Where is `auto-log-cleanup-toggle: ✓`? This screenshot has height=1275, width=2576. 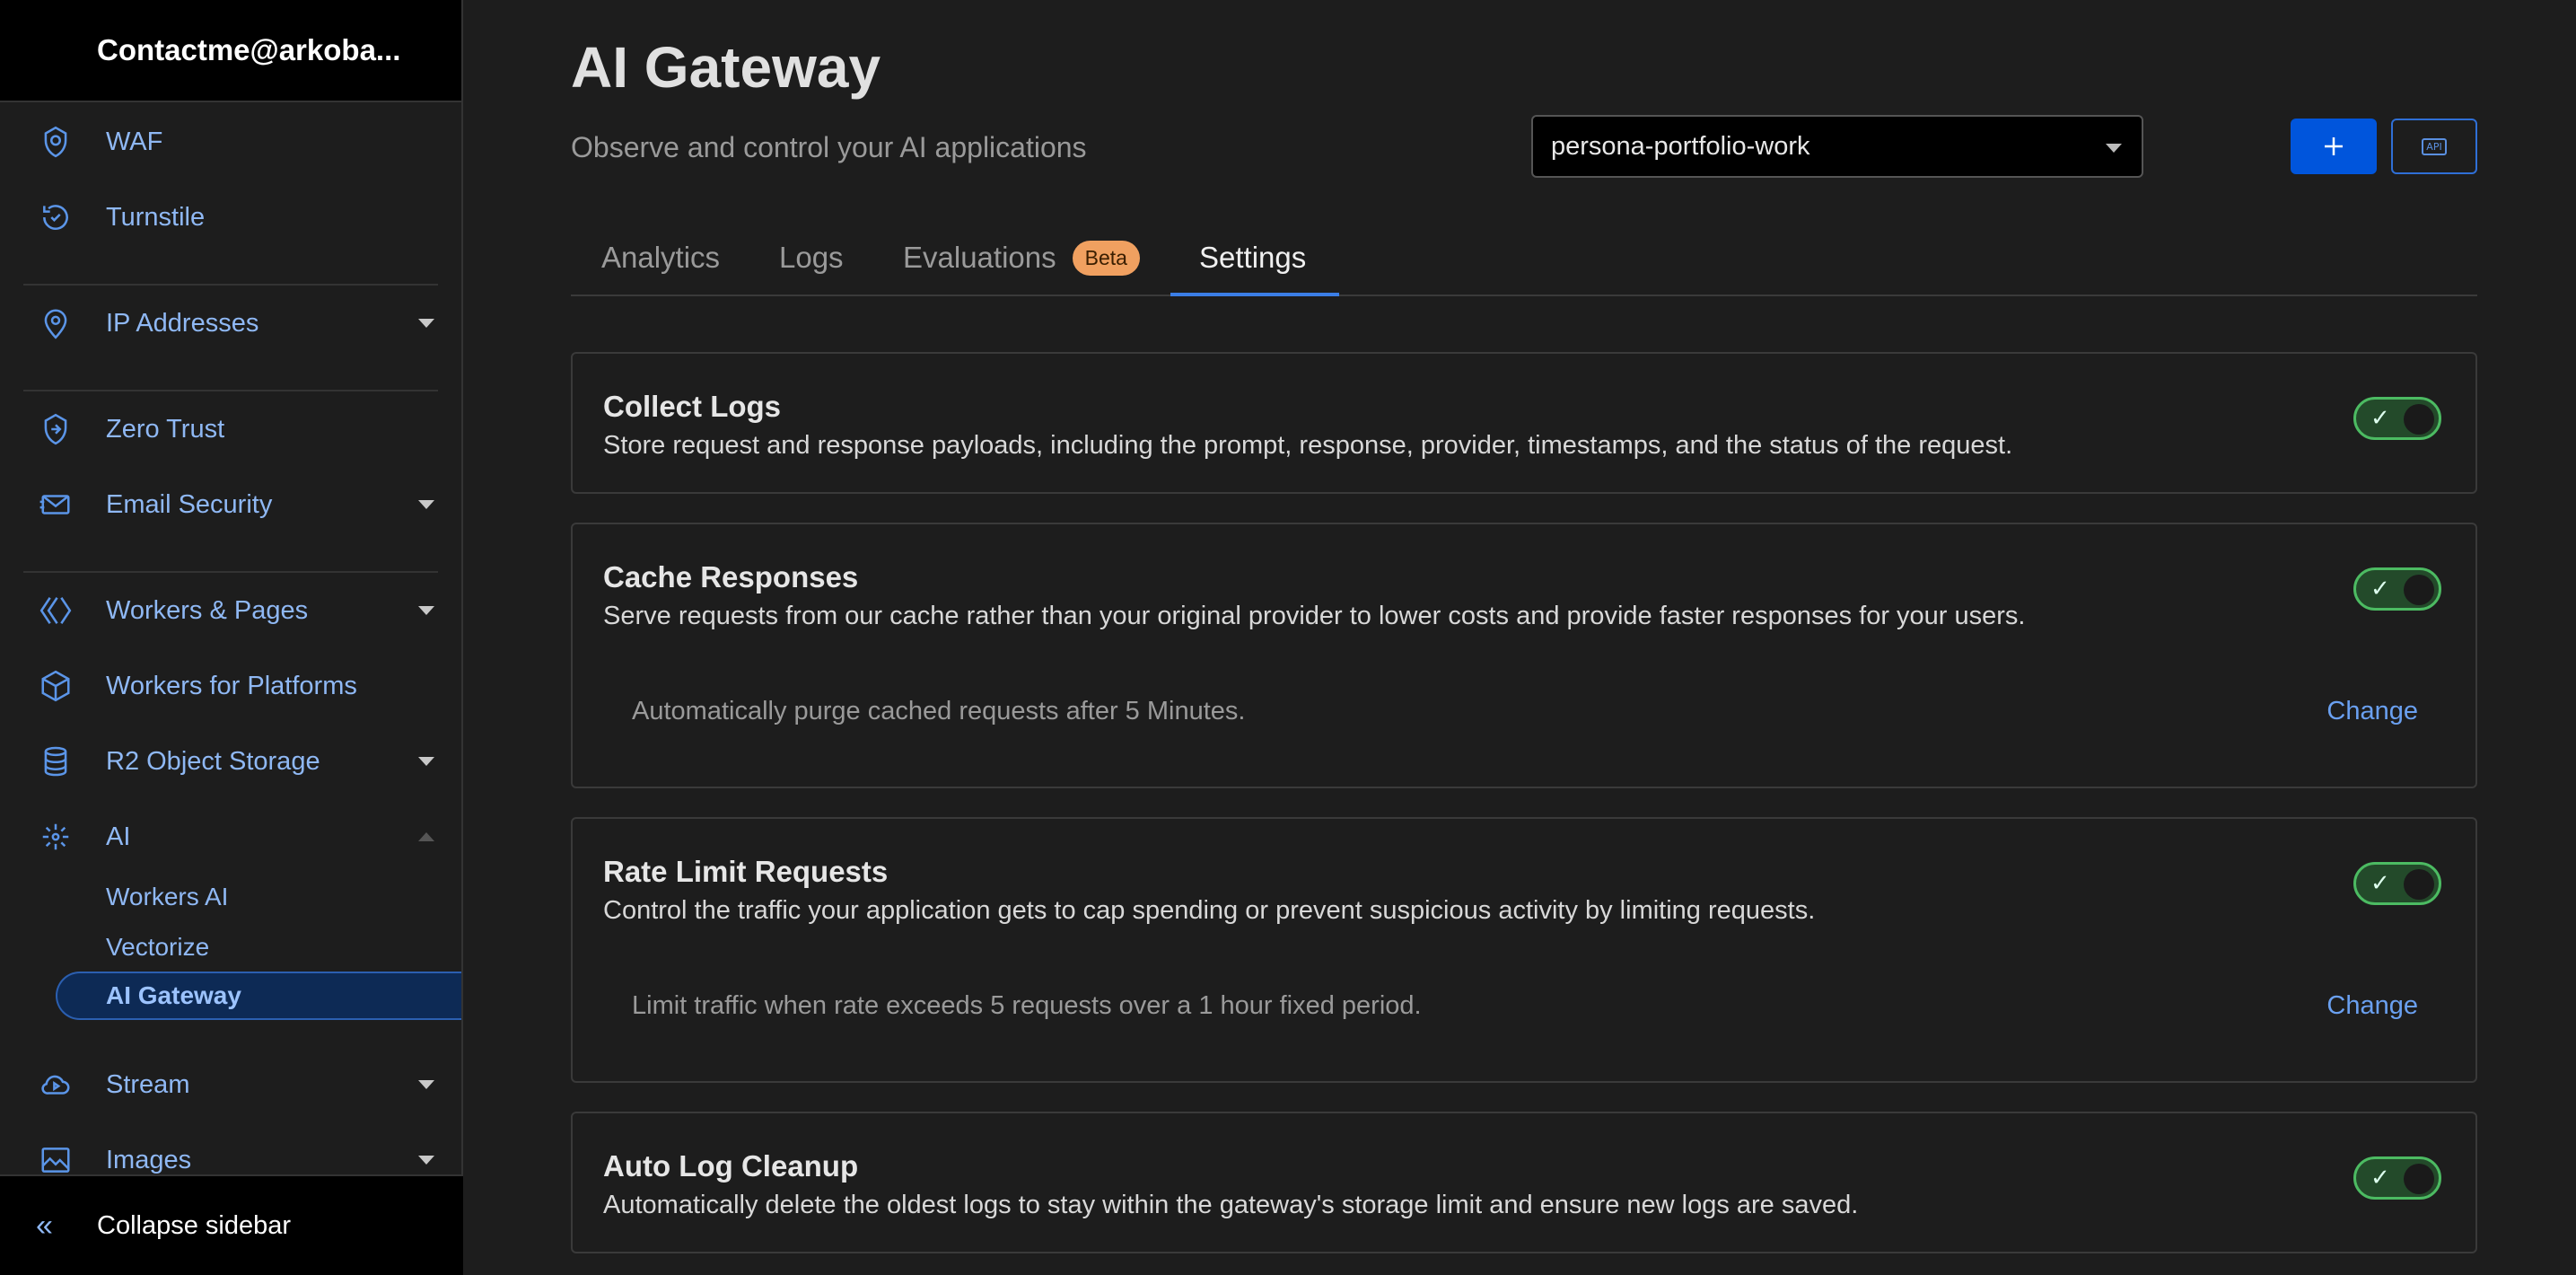
auto-log-cleanup-toggle: ✓ is located at coordinates (2397, 1178).